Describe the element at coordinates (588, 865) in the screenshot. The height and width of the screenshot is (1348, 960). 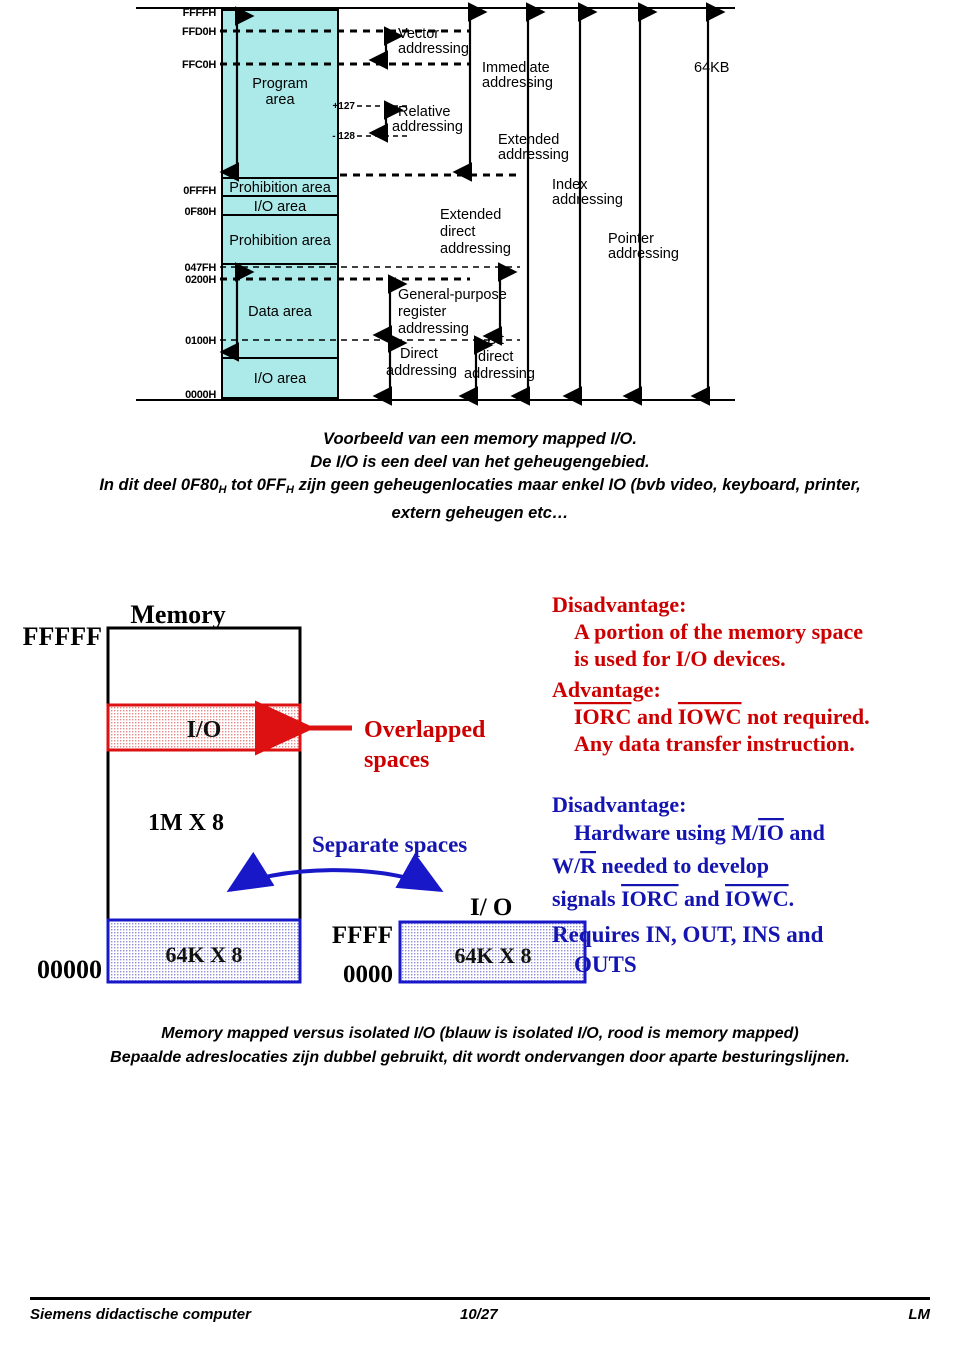
I see `blue-note-sig-r: R` at that location.